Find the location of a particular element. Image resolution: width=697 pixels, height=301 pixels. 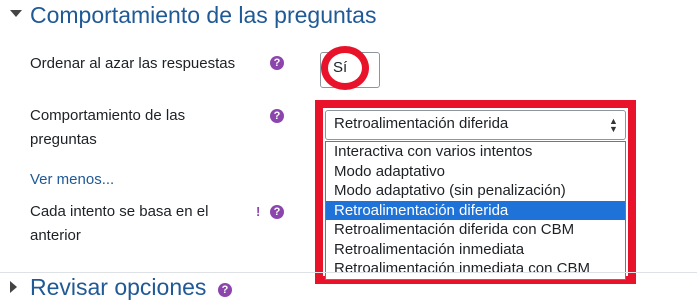

option-item: Modo adaptativo is located at coordinates (475, 172).